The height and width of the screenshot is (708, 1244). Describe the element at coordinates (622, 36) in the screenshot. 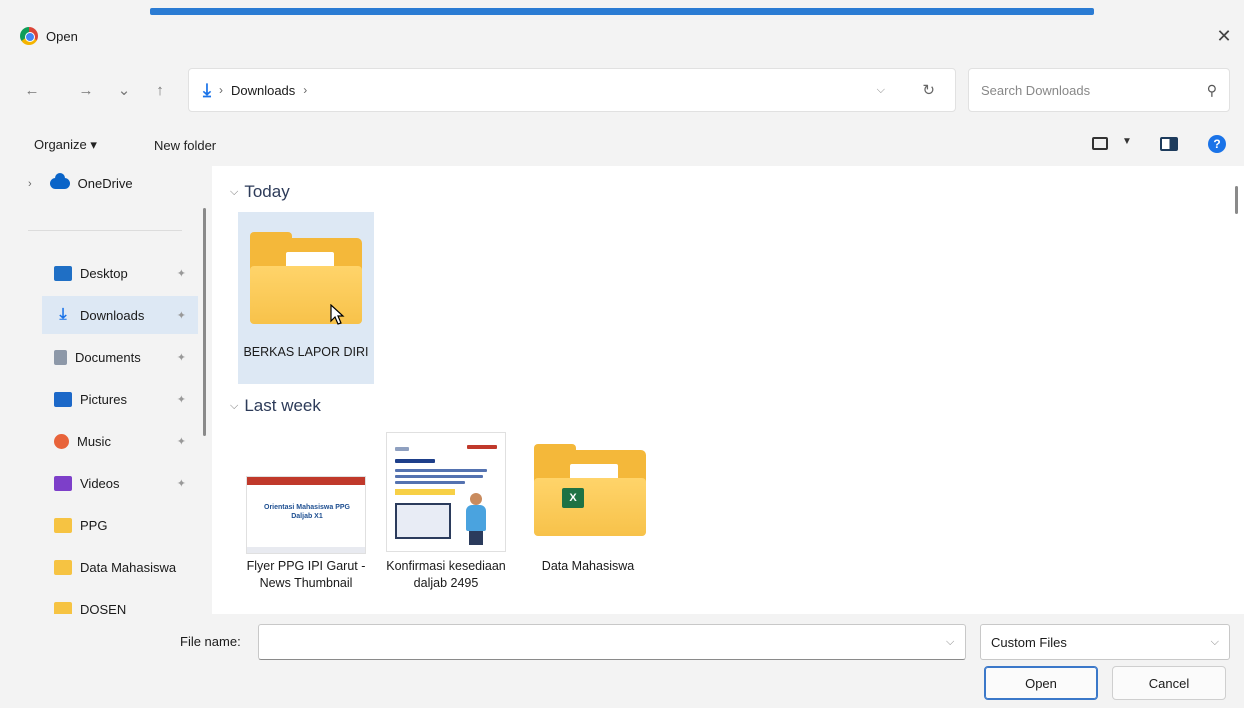

I see `title-bar: Open ✕` at that location.